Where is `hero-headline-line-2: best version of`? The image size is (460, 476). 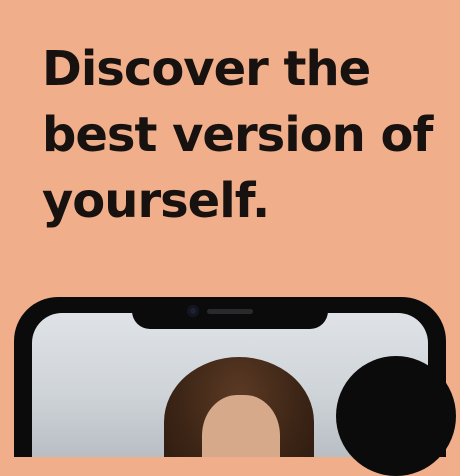
hero-headline-line-2: best version of is located at coordinates (237, 135).